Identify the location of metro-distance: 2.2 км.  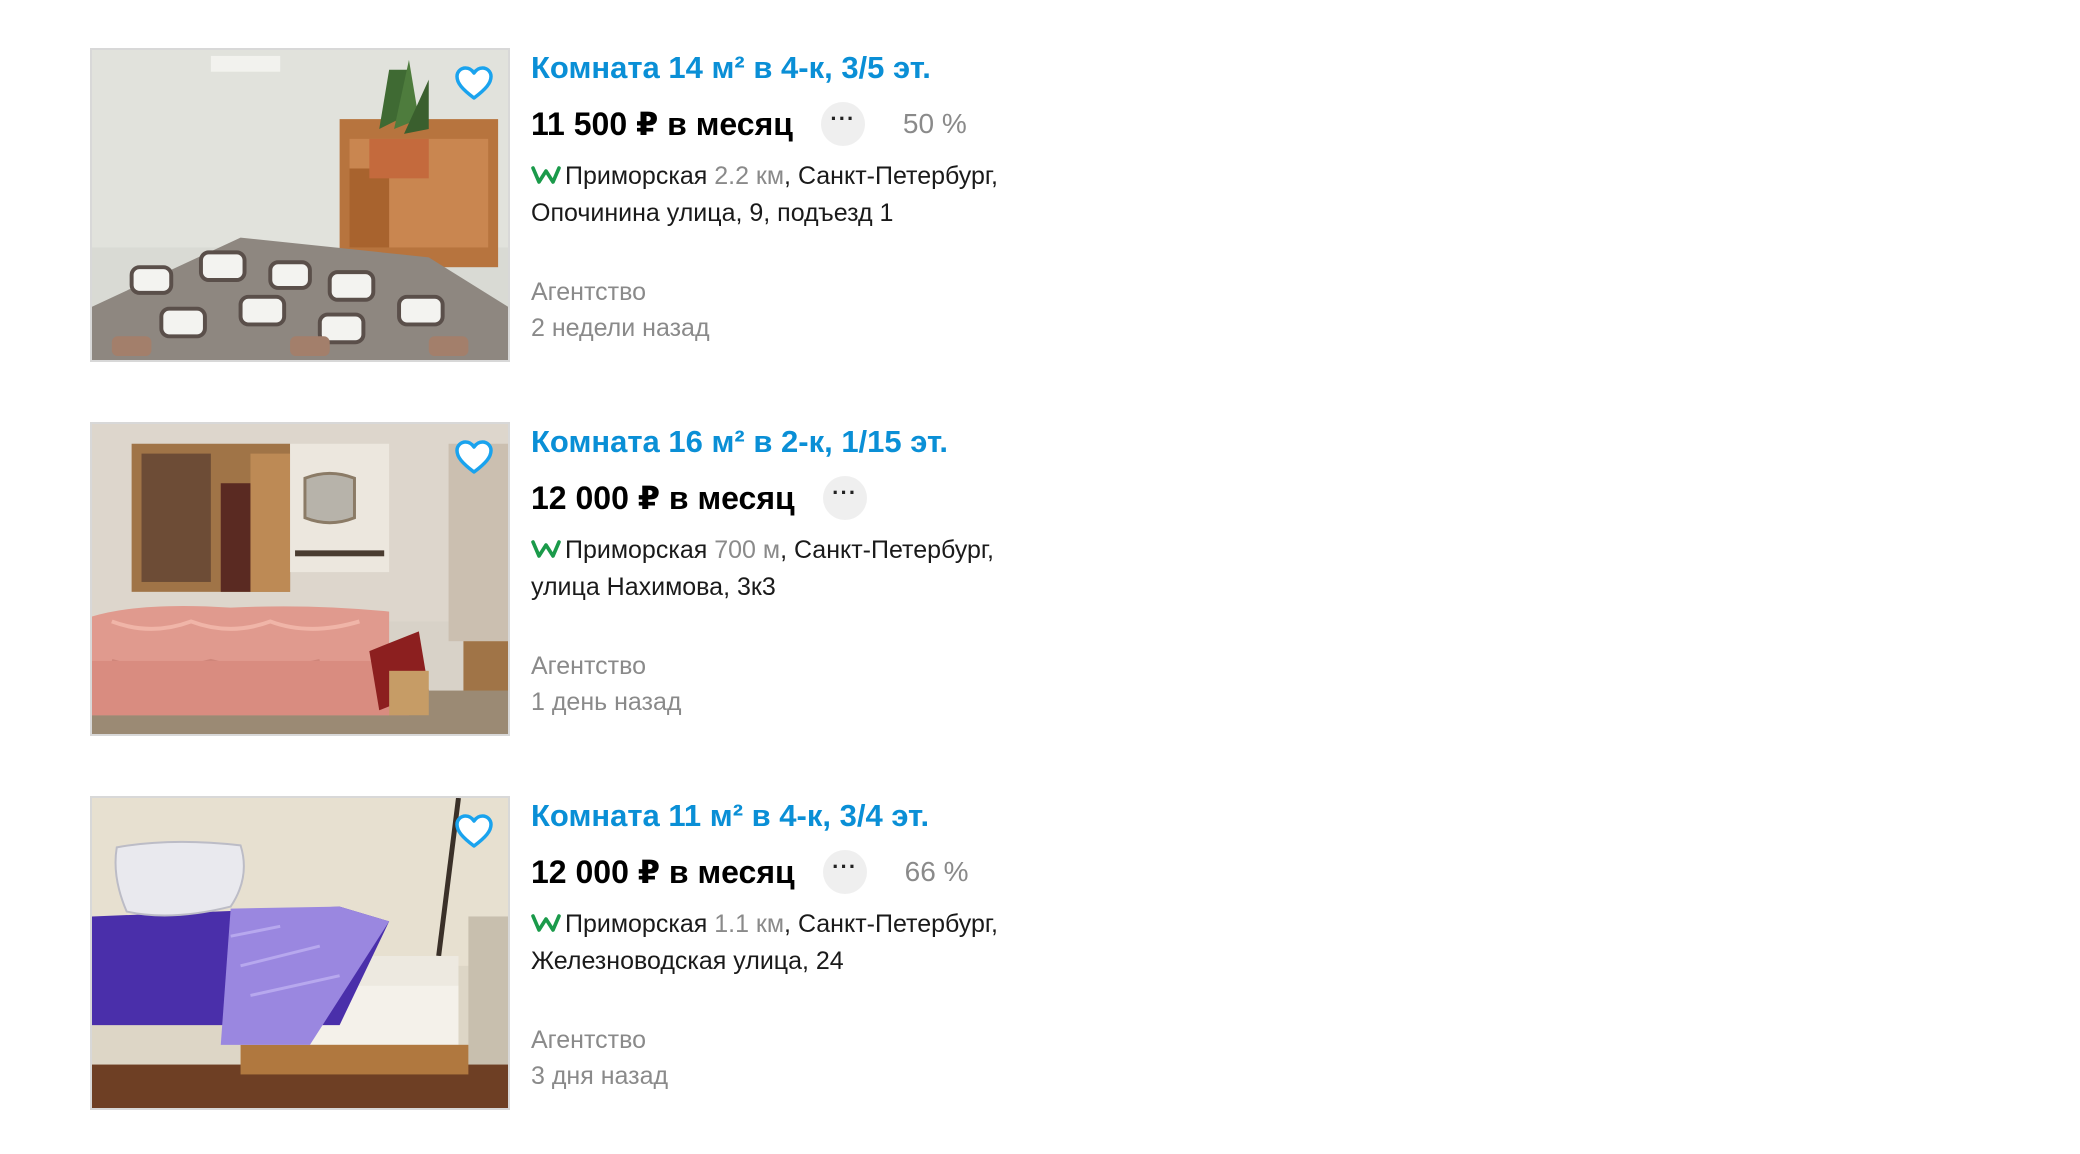
(749, 176).